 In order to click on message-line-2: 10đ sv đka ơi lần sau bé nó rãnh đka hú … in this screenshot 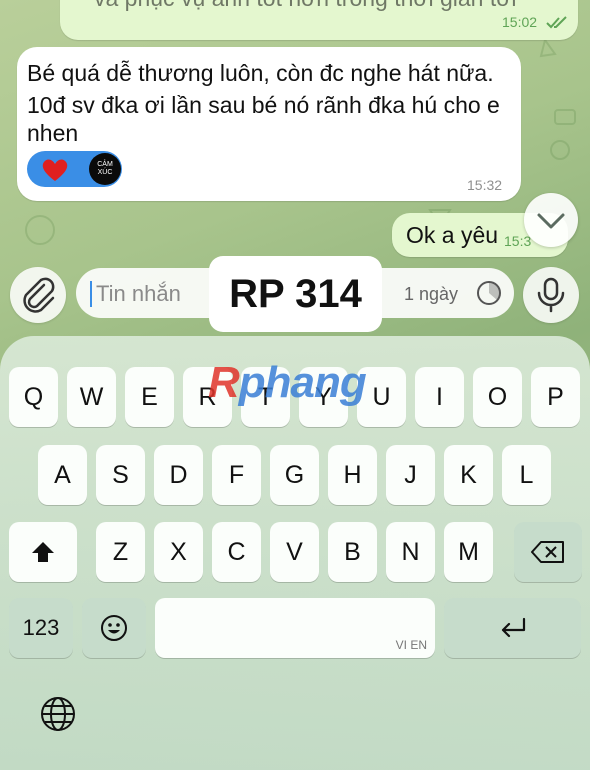, I will do `click(263, 105)`.